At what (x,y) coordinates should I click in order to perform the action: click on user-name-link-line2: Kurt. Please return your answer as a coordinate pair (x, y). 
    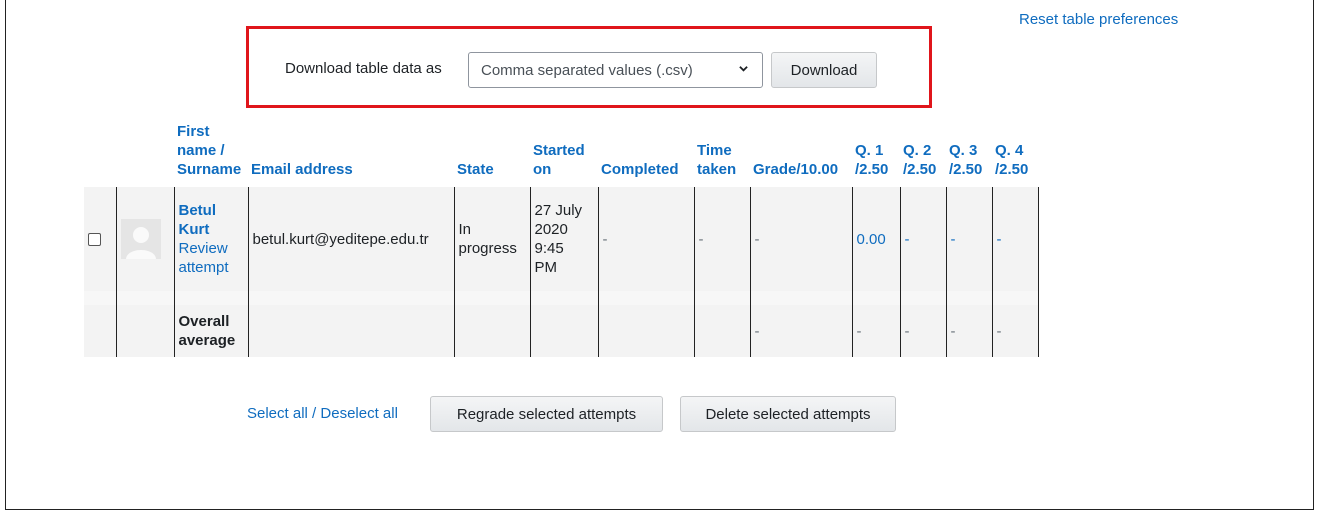
    Looking at the image, I should click on (211, 229).